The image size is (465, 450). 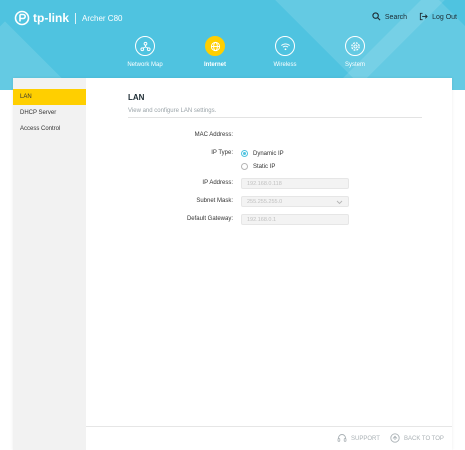 What do you see at coordinates (376, 17) in the screenshot?
I see `search-icon` at bounding box center [376, 17].